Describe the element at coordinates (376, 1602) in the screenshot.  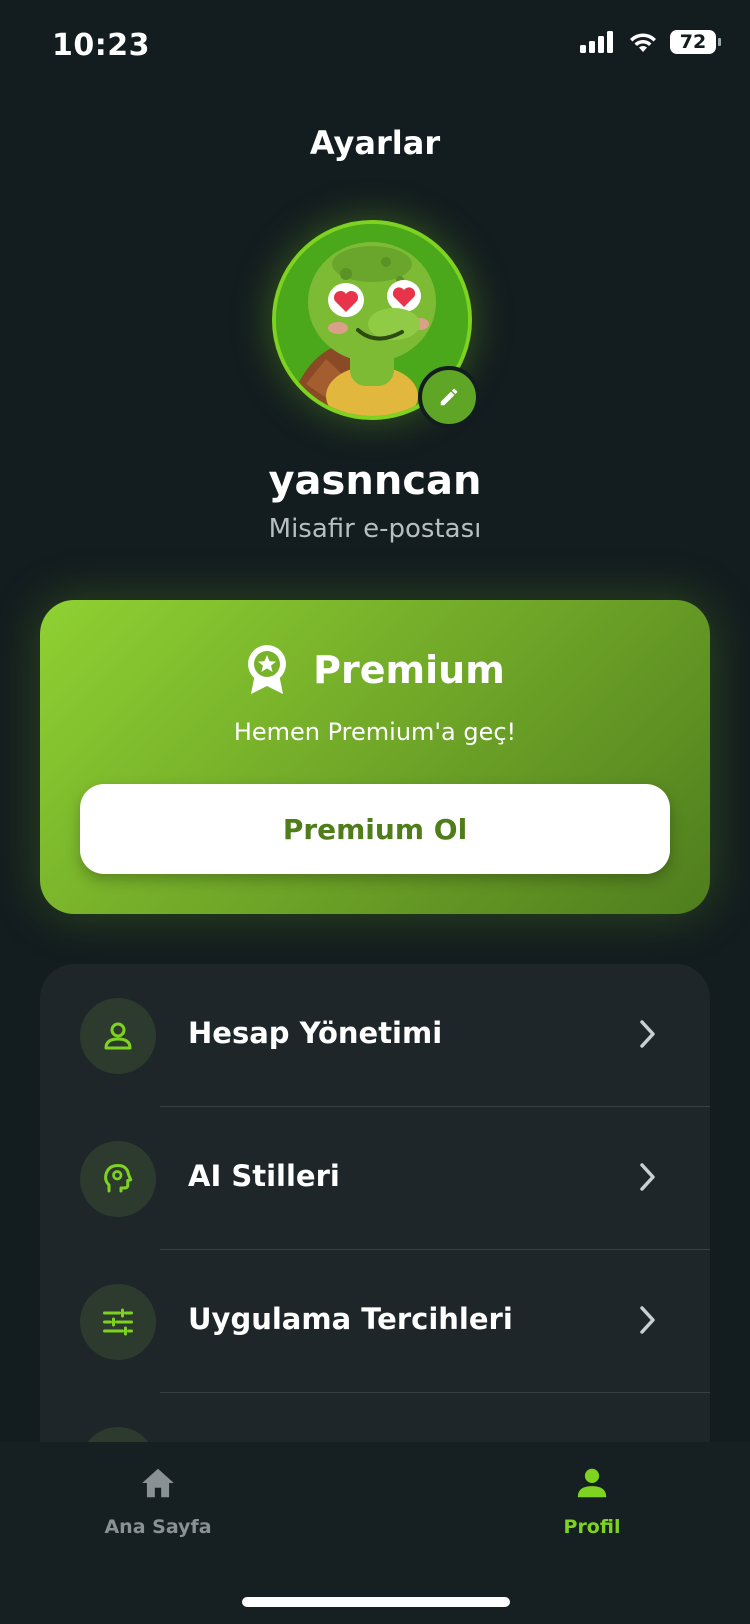
I see `home-indicator` at that location.